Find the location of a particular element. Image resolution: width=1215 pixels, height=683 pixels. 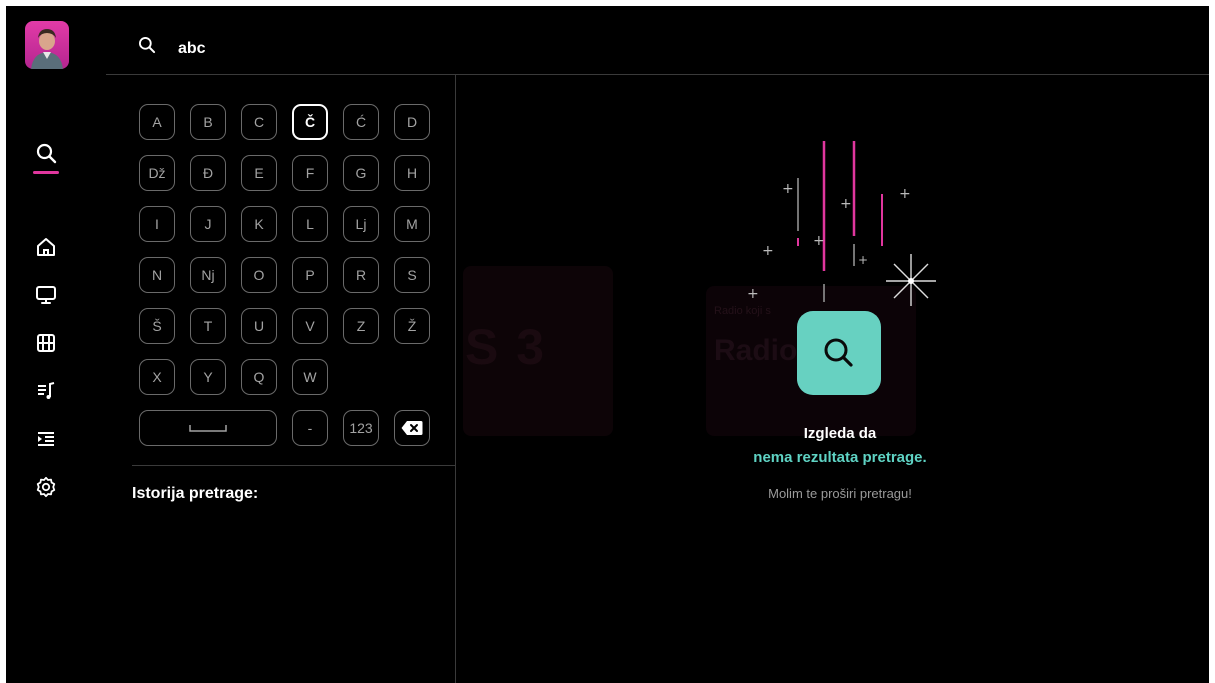

key: O is located at coordinates (259, 275).